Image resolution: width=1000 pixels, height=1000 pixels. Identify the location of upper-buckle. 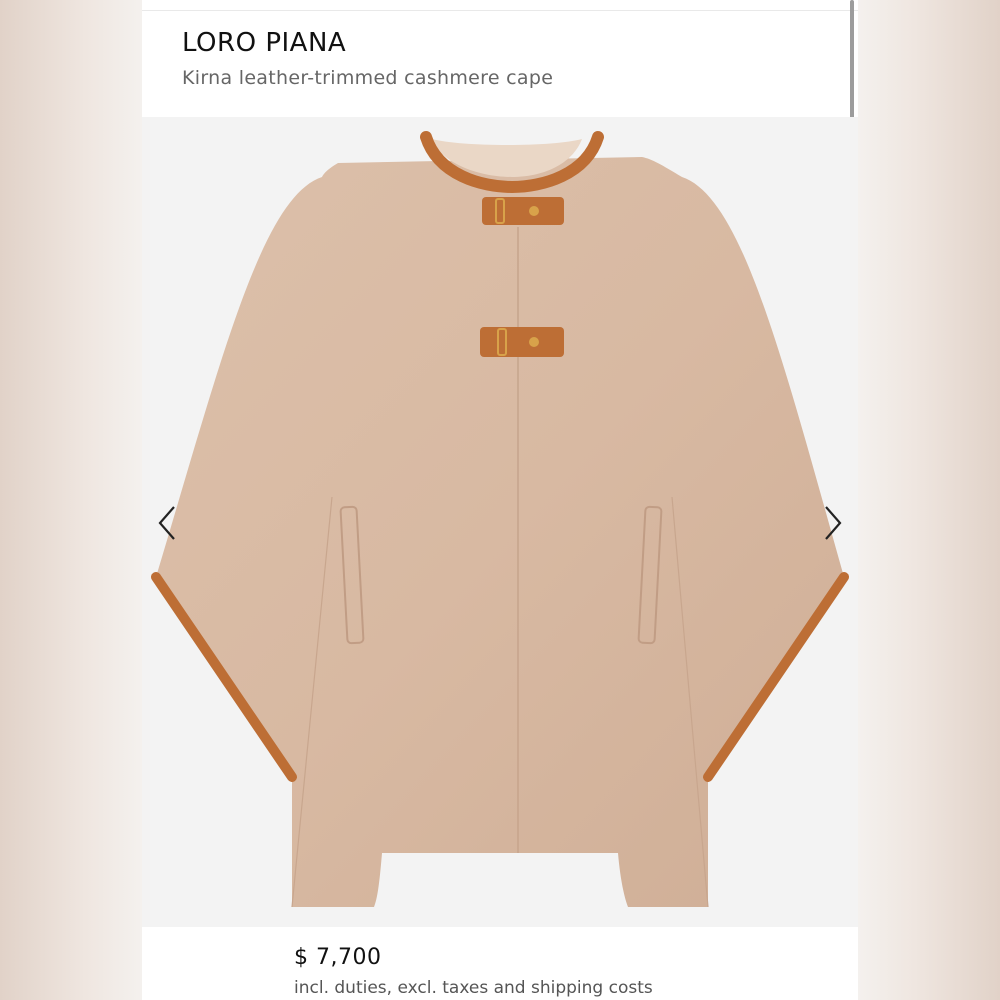
(523, 211).